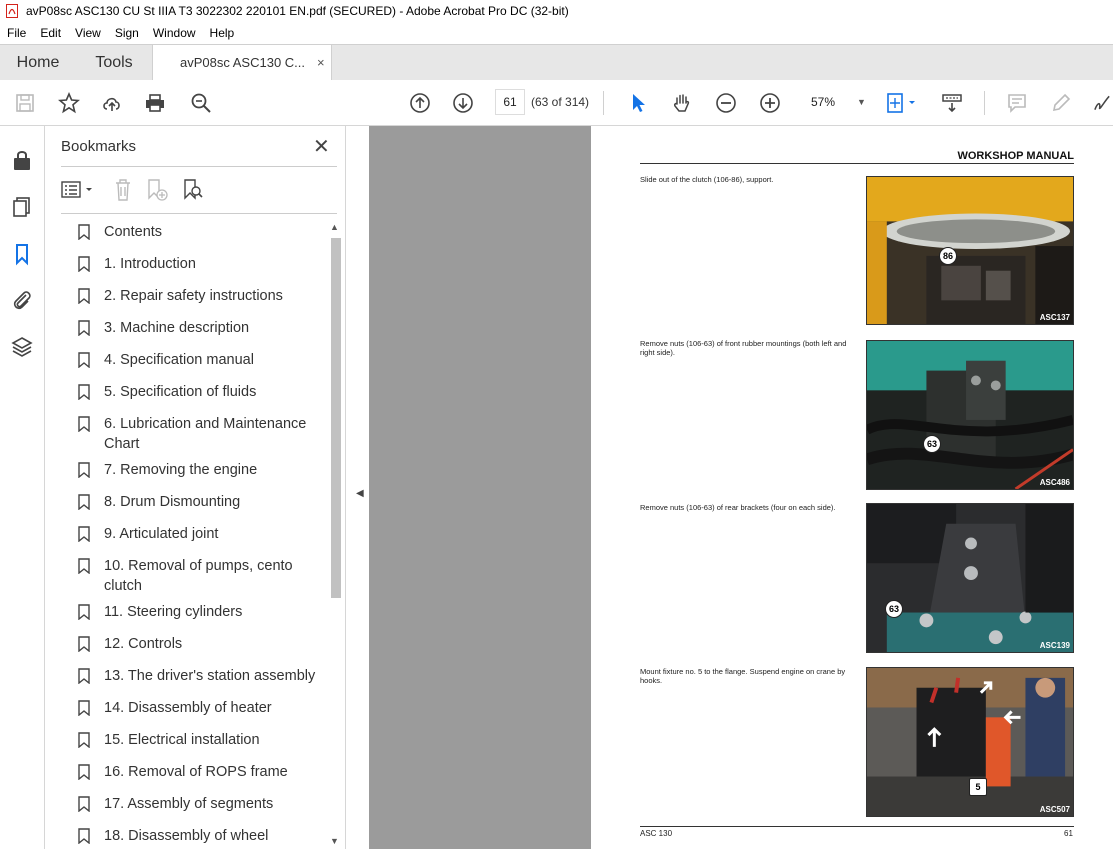 This screenshot has width=1113, height=858. Describe the element at coordinates (79, 190) in the screenshot. I see `options-menu-icon` at that location.